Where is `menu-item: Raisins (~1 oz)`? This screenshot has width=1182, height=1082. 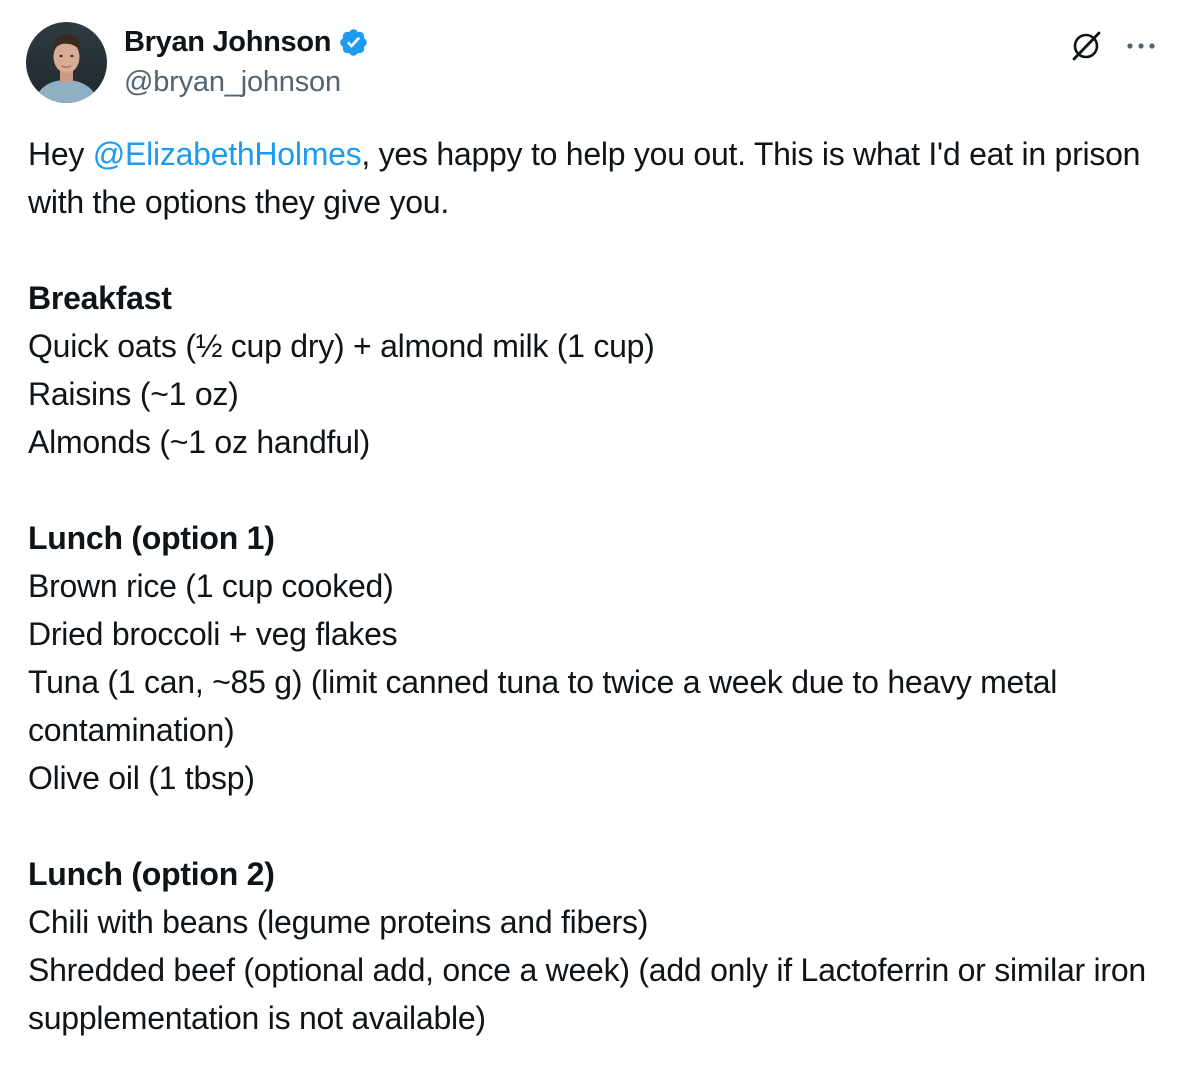
menu-item: Raisins (~1 oz) is located at coordinates (133, 394).